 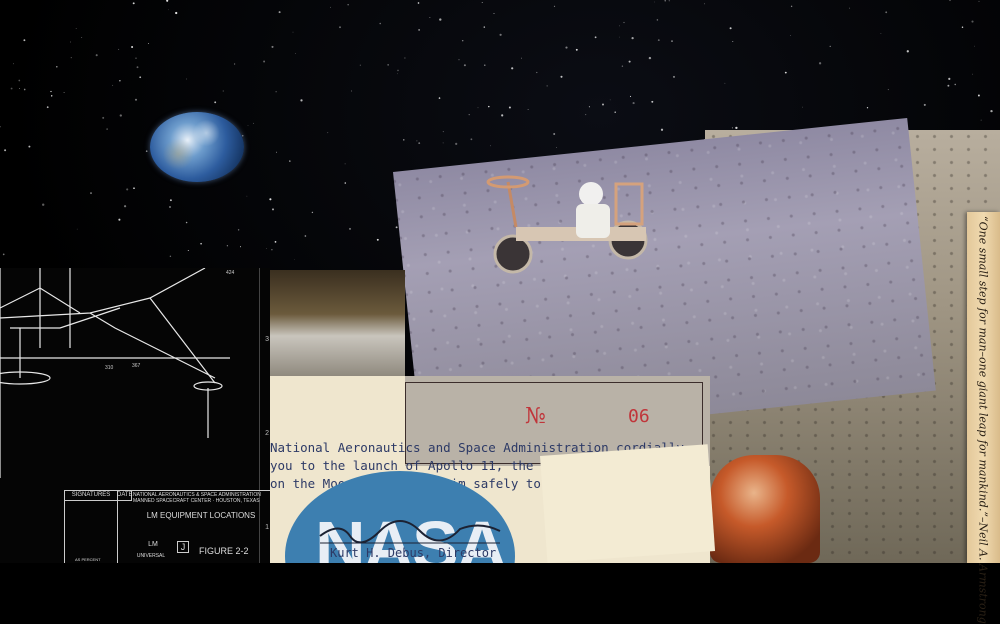 What do you see at coordinates (230, 273) in the screenshot?
I see `callout-424: 424` at bounding box center [230, 273].